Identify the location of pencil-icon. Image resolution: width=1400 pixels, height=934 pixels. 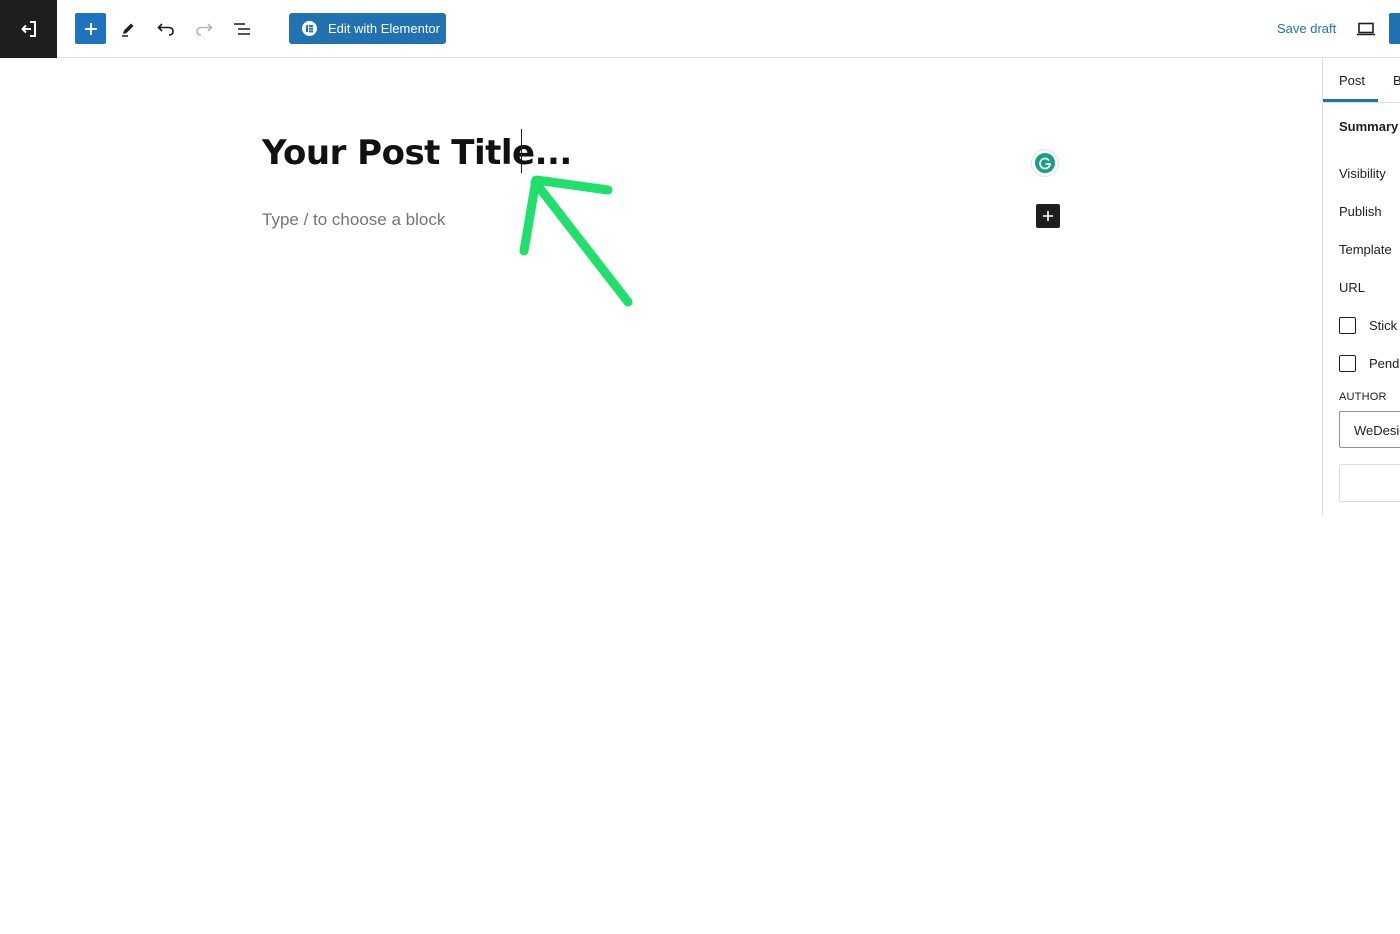
(128, 30).